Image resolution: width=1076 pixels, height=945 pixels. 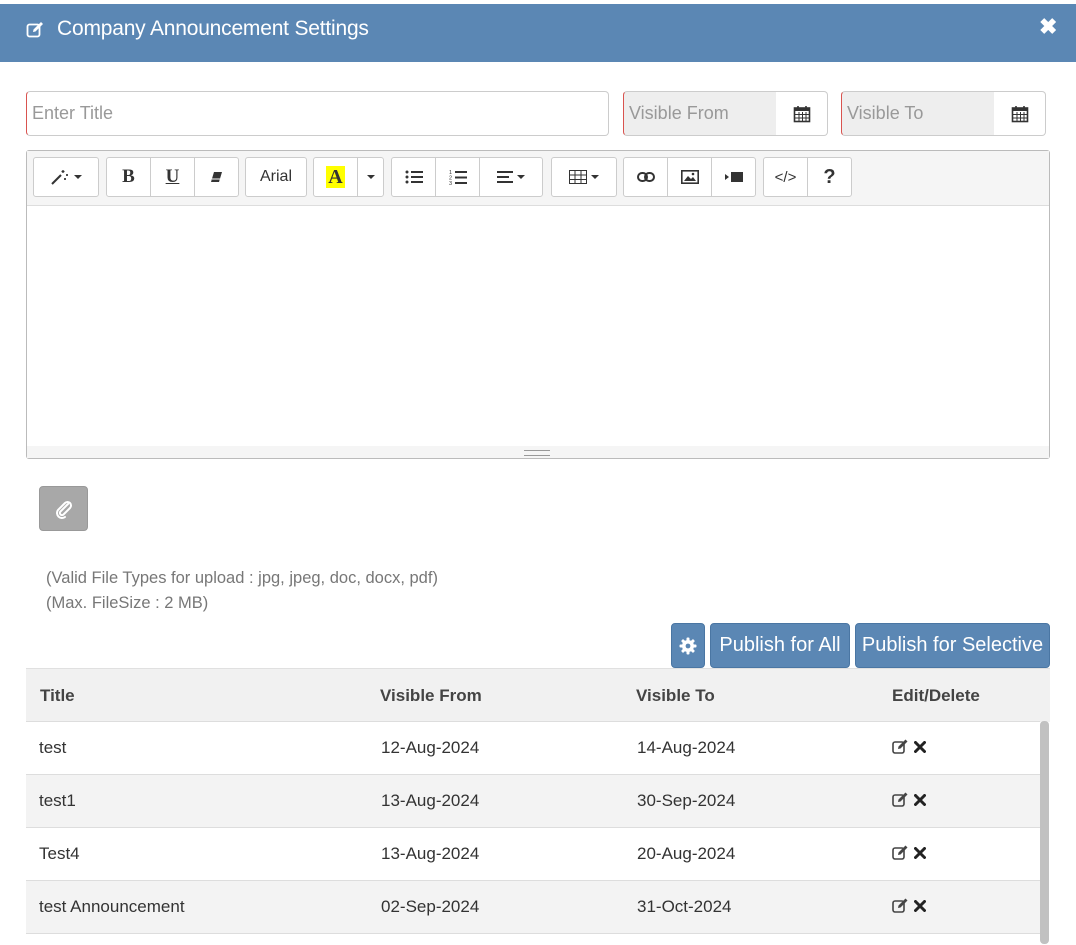 I want to click on image-button, so click(x=689, y=177).